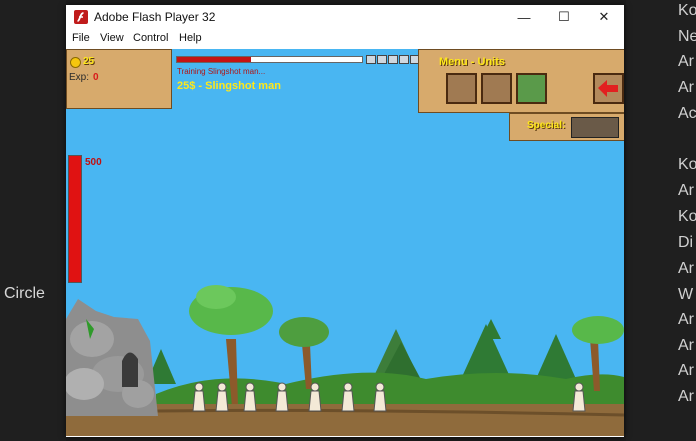  I want to click on bg-text-15: Ar, so click(686, 396).